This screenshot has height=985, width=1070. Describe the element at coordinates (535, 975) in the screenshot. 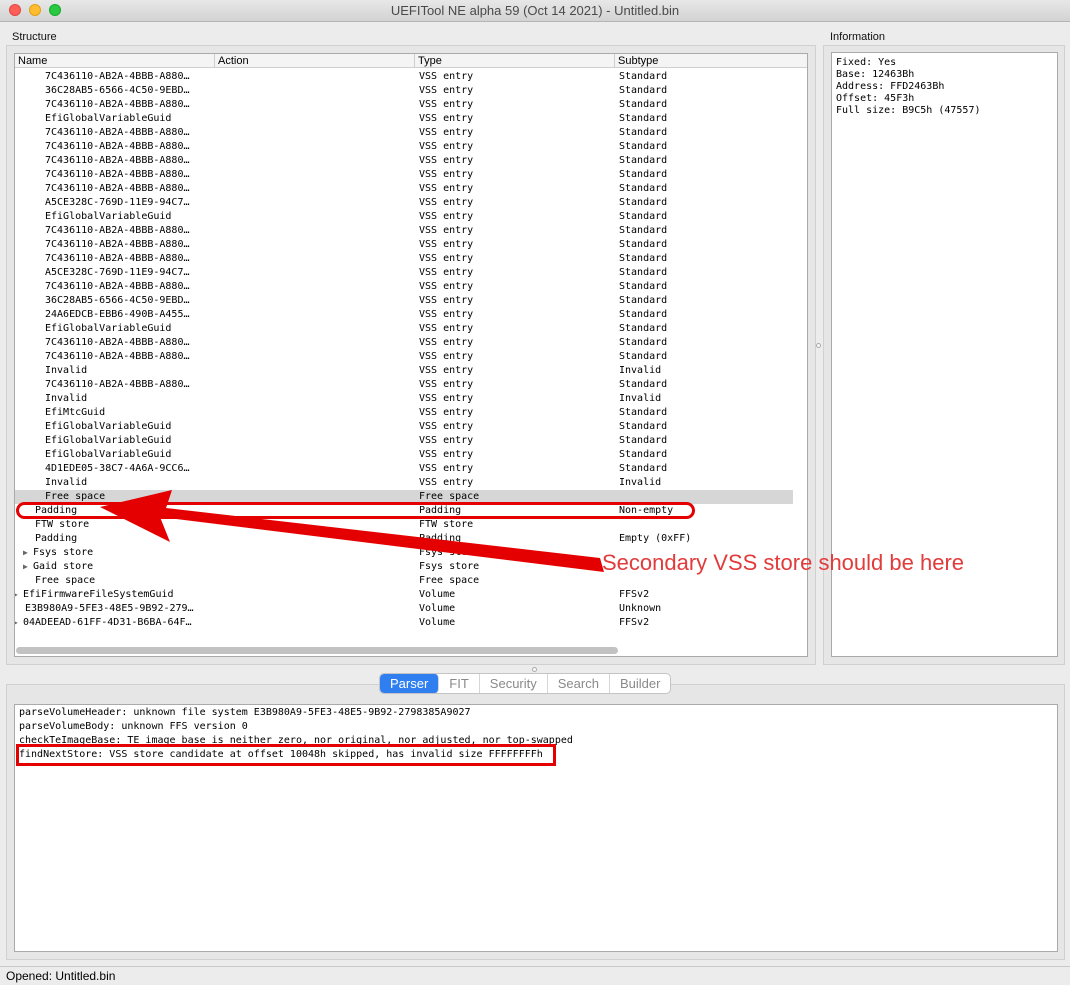

I see `status-bar: Opened: Untitled.bin` at that location.